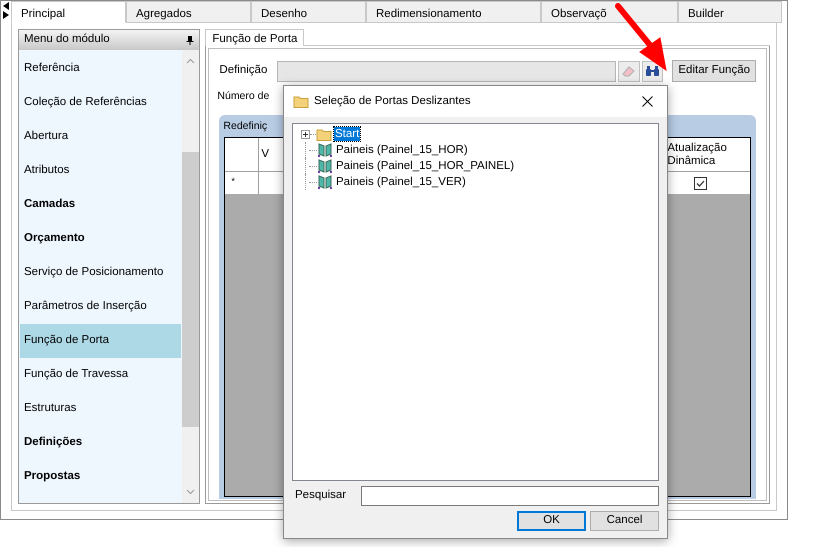  Describe the element at coordinates (624, 521) in the screenshot. I see `dialog-button: Cancel` at that location.